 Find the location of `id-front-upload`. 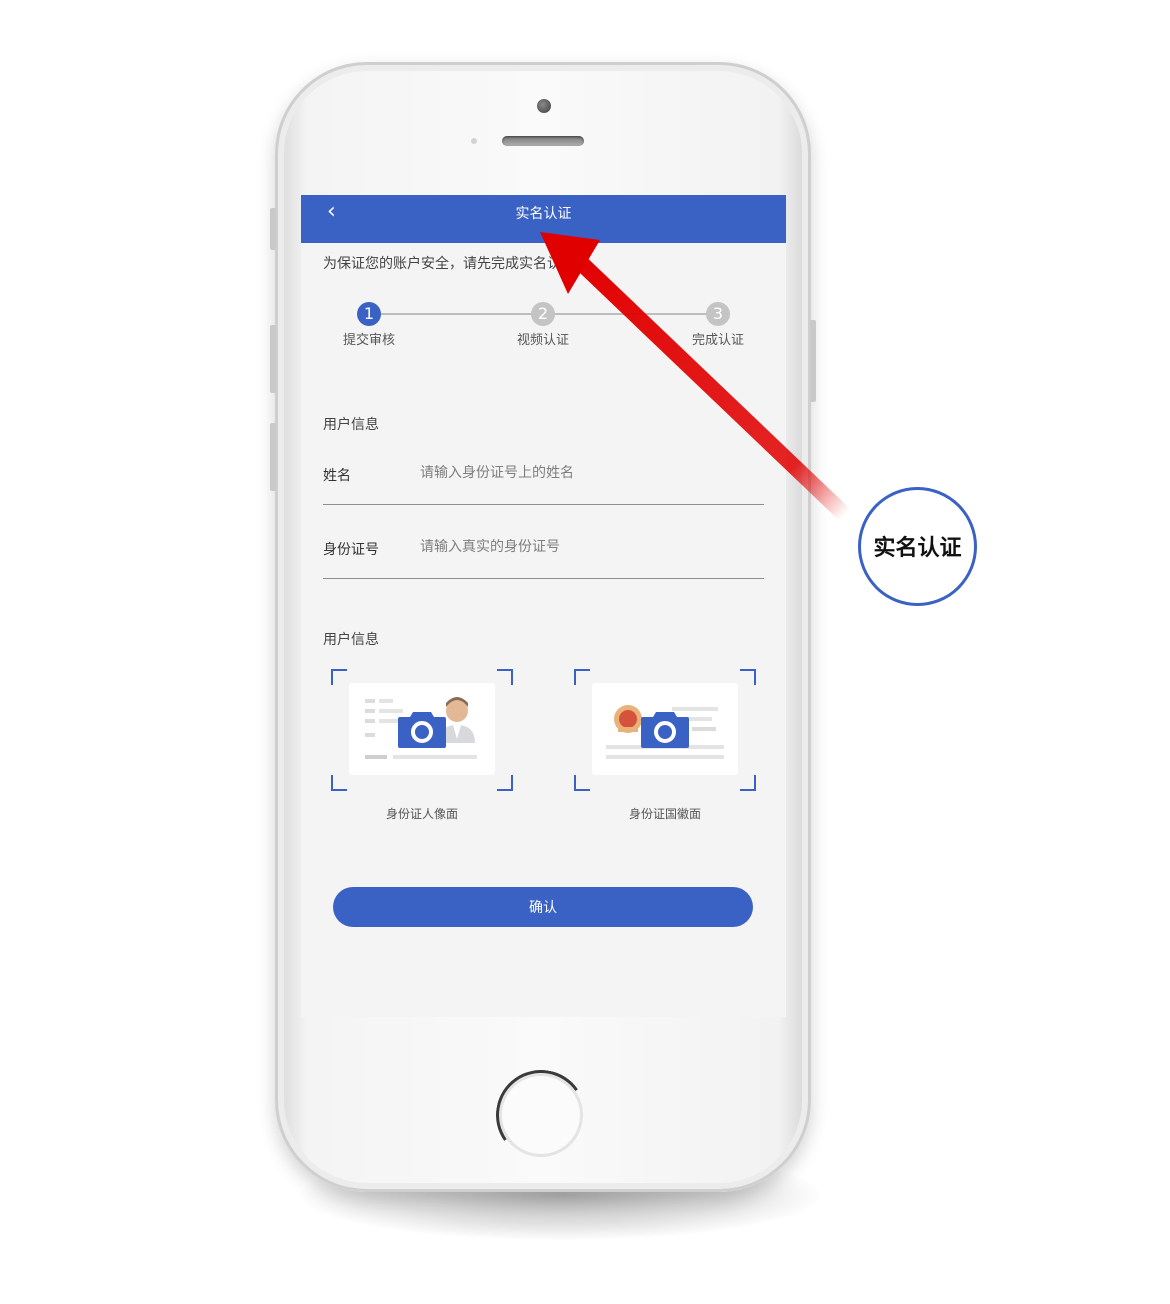

id-front-upload is located at coordinates (422, 730).